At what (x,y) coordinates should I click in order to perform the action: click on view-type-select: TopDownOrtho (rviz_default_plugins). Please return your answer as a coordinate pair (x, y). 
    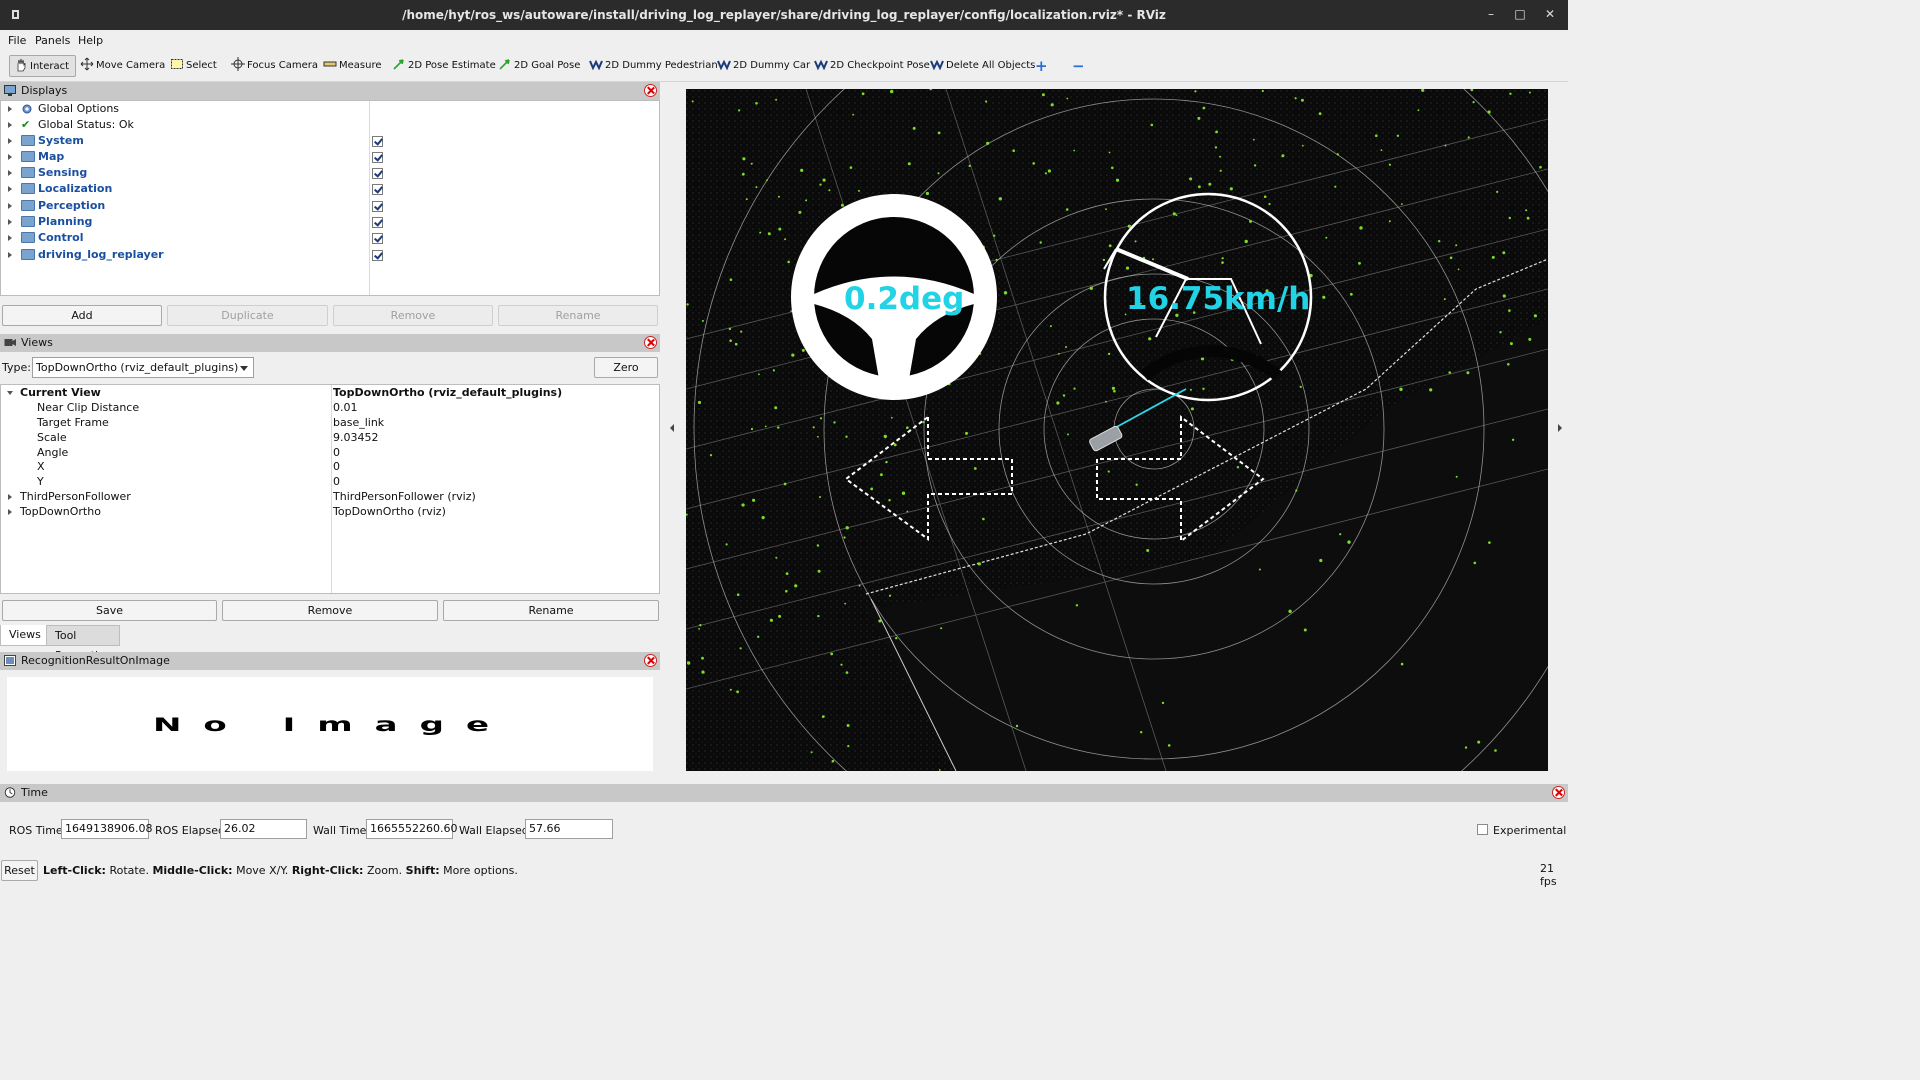
    Looking at the image, I should click on (143, 367).